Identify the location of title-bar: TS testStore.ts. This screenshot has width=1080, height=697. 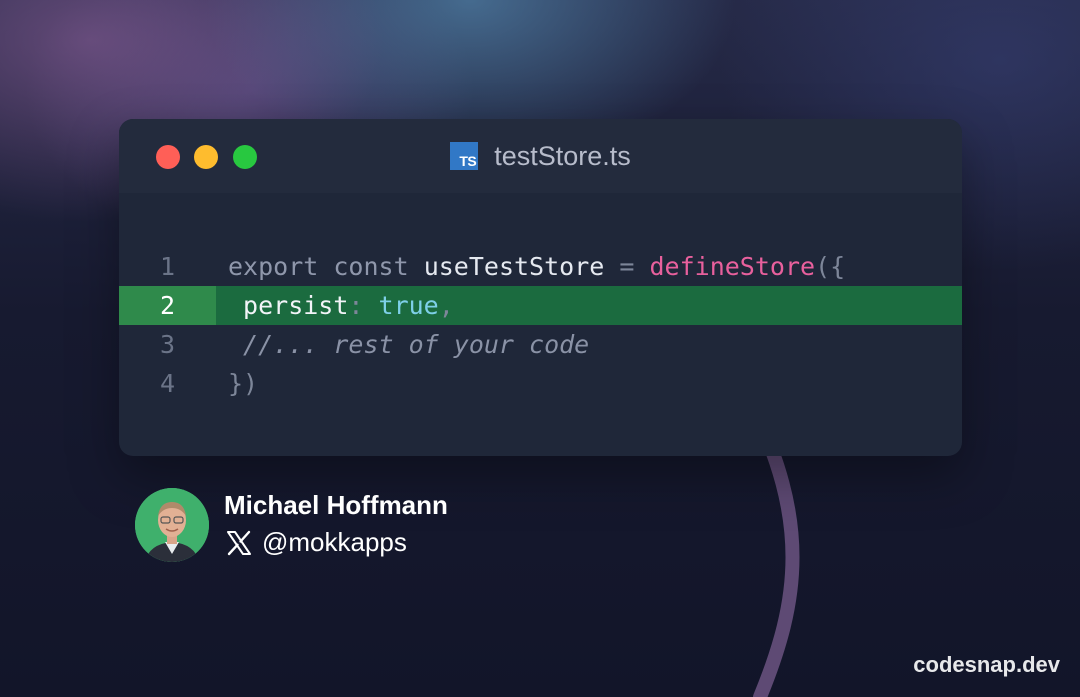
(540, 156).